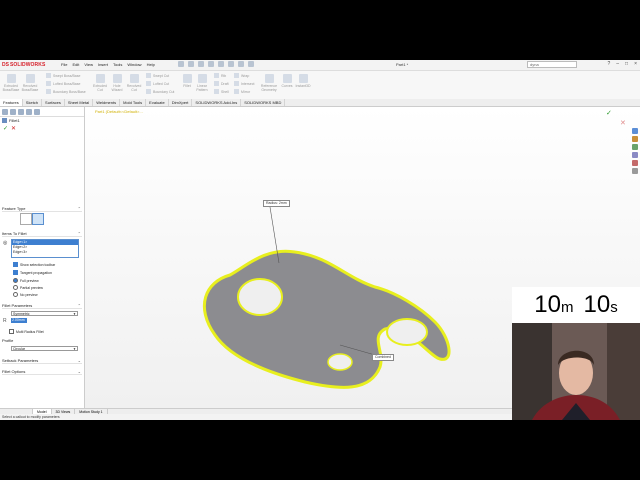  I want to click on presenter-image, so click(576, 371).